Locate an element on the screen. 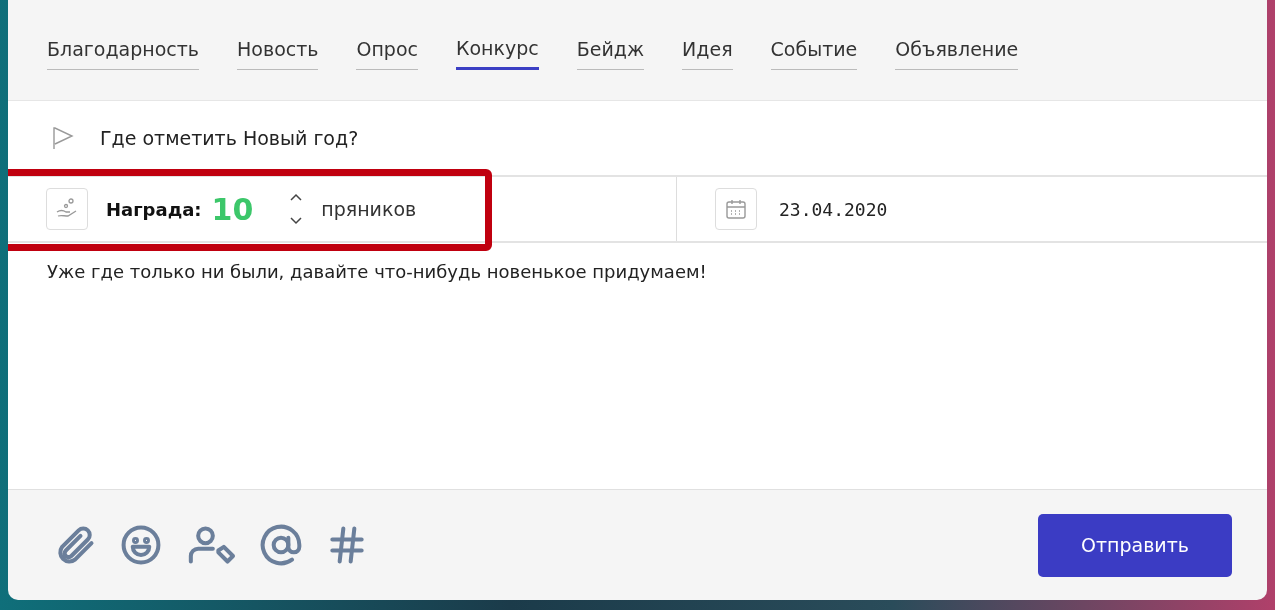  body-text-field: Уже где только ни были, давайте что-нибудь новенькое придумаем! is located at coordinates (377, 271).